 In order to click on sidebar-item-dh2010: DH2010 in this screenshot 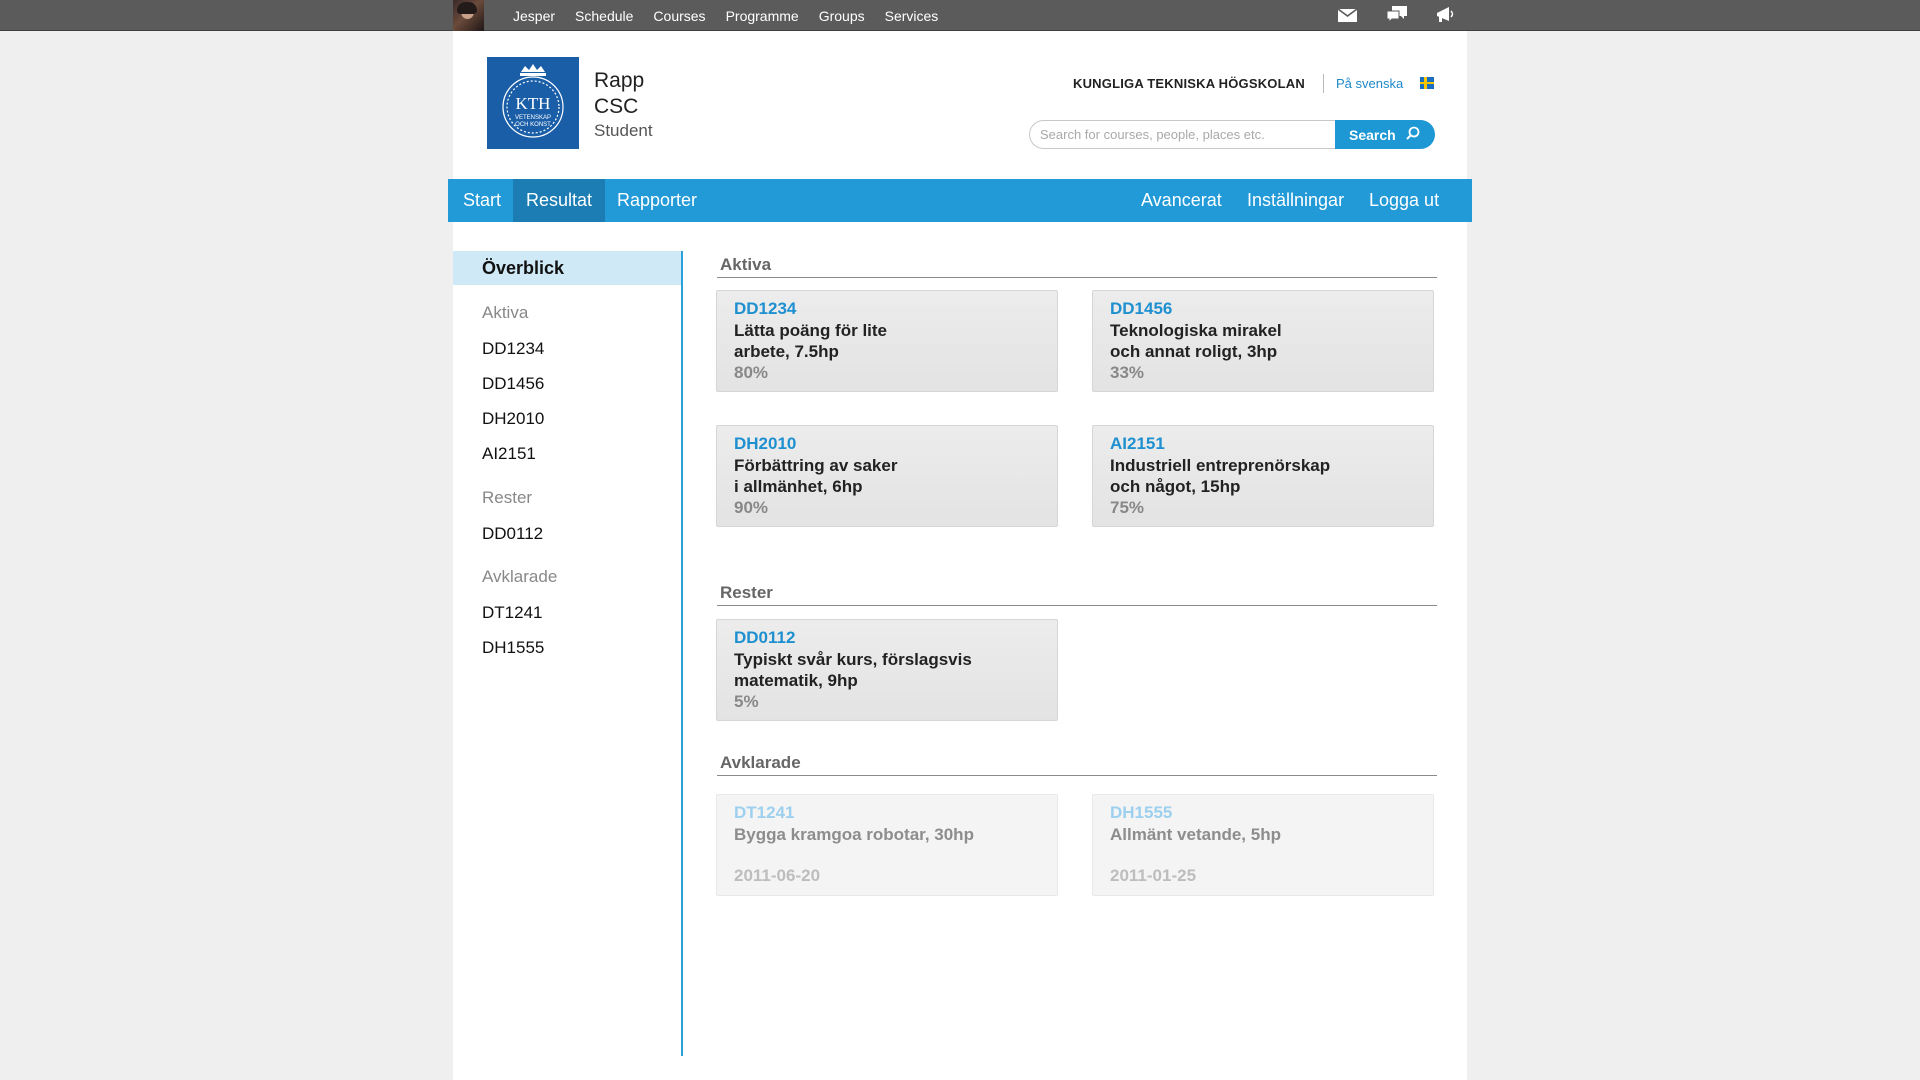, I will do `click(513, 419)`.